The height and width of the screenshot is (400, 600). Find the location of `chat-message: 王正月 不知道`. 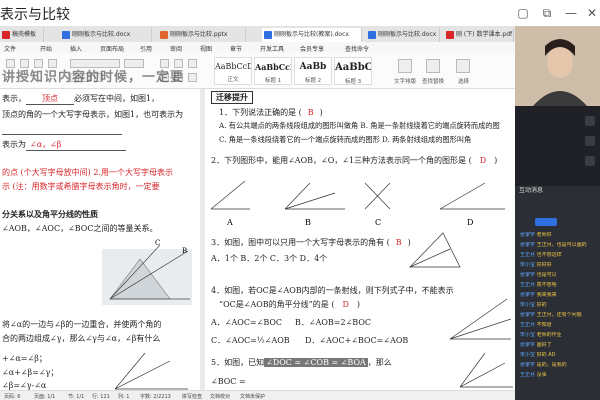

chat-message: 王正月 不知道 is located at coordinates (536, 325).